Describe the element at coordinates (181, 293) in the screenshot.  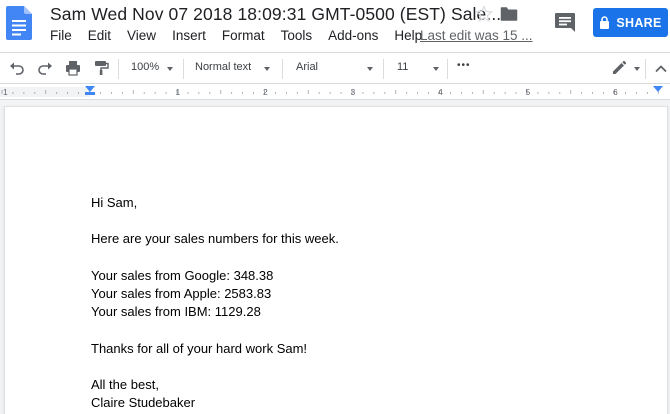
I see `doc-sales-apple: Your sales from Apple: 2583.83` at that location.